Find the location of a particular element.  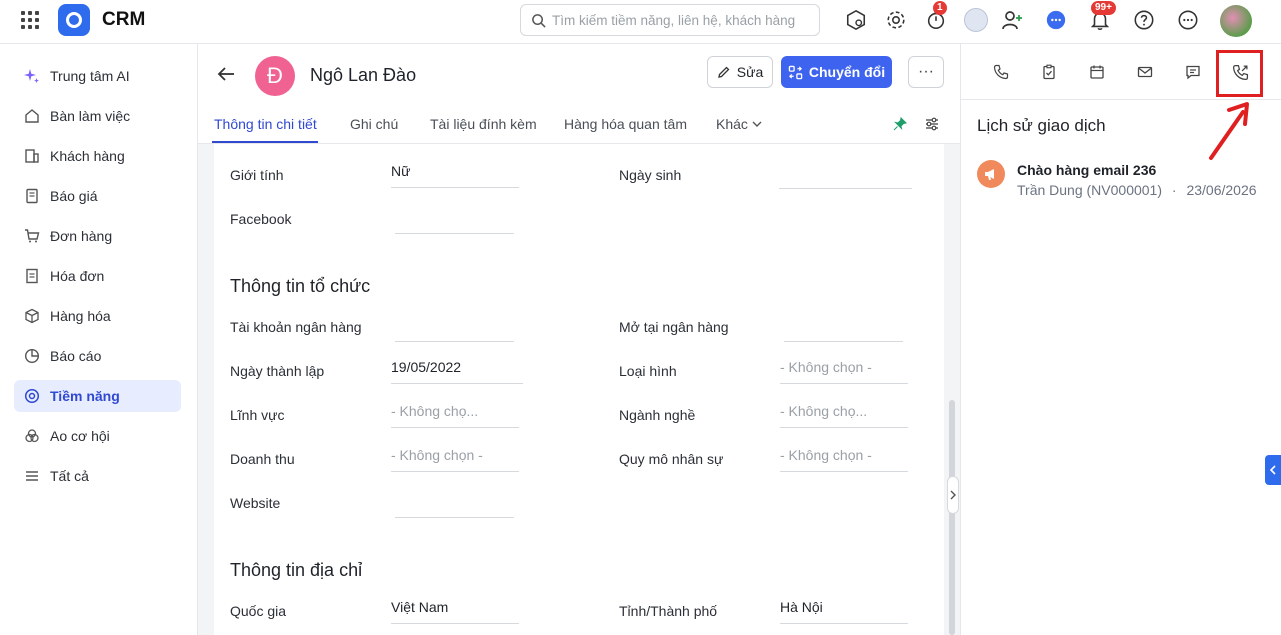

sidebar-item-label: Báo giá is located at coordinates (74, 196).